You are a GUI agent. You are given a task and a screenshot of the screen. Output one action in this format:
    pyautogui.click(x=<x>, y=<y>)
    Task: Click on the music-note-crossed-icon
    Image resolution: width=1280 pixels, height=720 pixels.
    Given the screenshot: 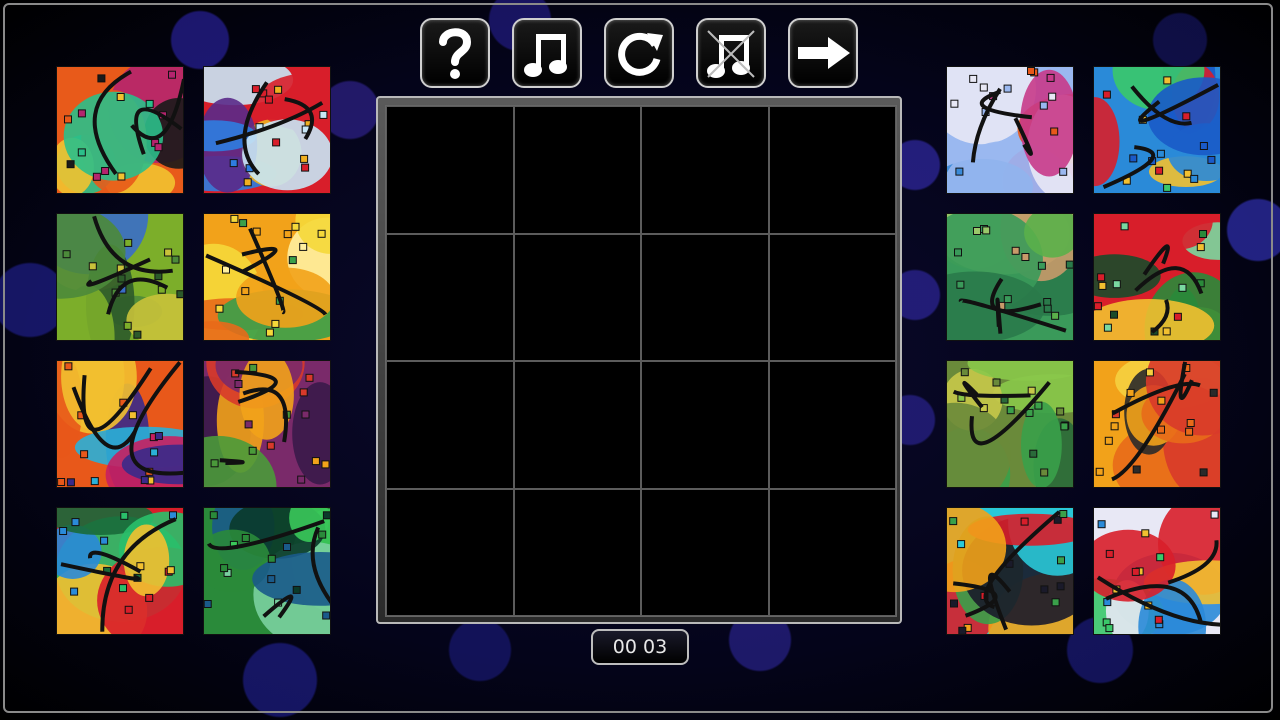 What is the action you would take?
    pyautogui.click(x=731, y=53)
    